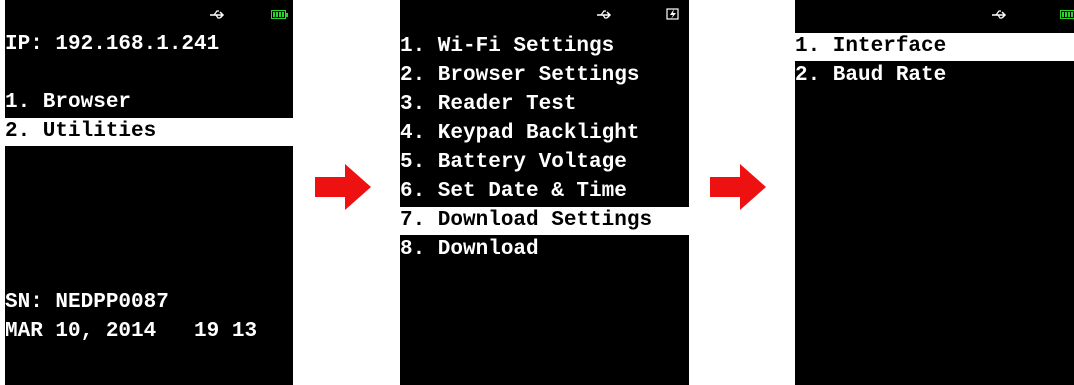 Image resolution: width=1074 pixels, height=385 pixels. Describe the element at coordinates (112, 44) in the screenshot. I see `ip-address-label: IP: 192.168.1.241` at that location.